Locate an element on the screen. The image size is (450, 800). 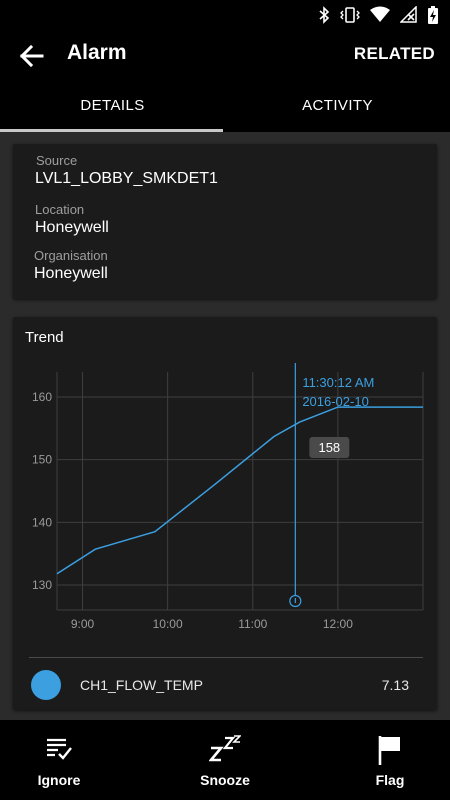
legend-series-name: CH1_FLOW_TEMP is located at coordinates (141, 685).